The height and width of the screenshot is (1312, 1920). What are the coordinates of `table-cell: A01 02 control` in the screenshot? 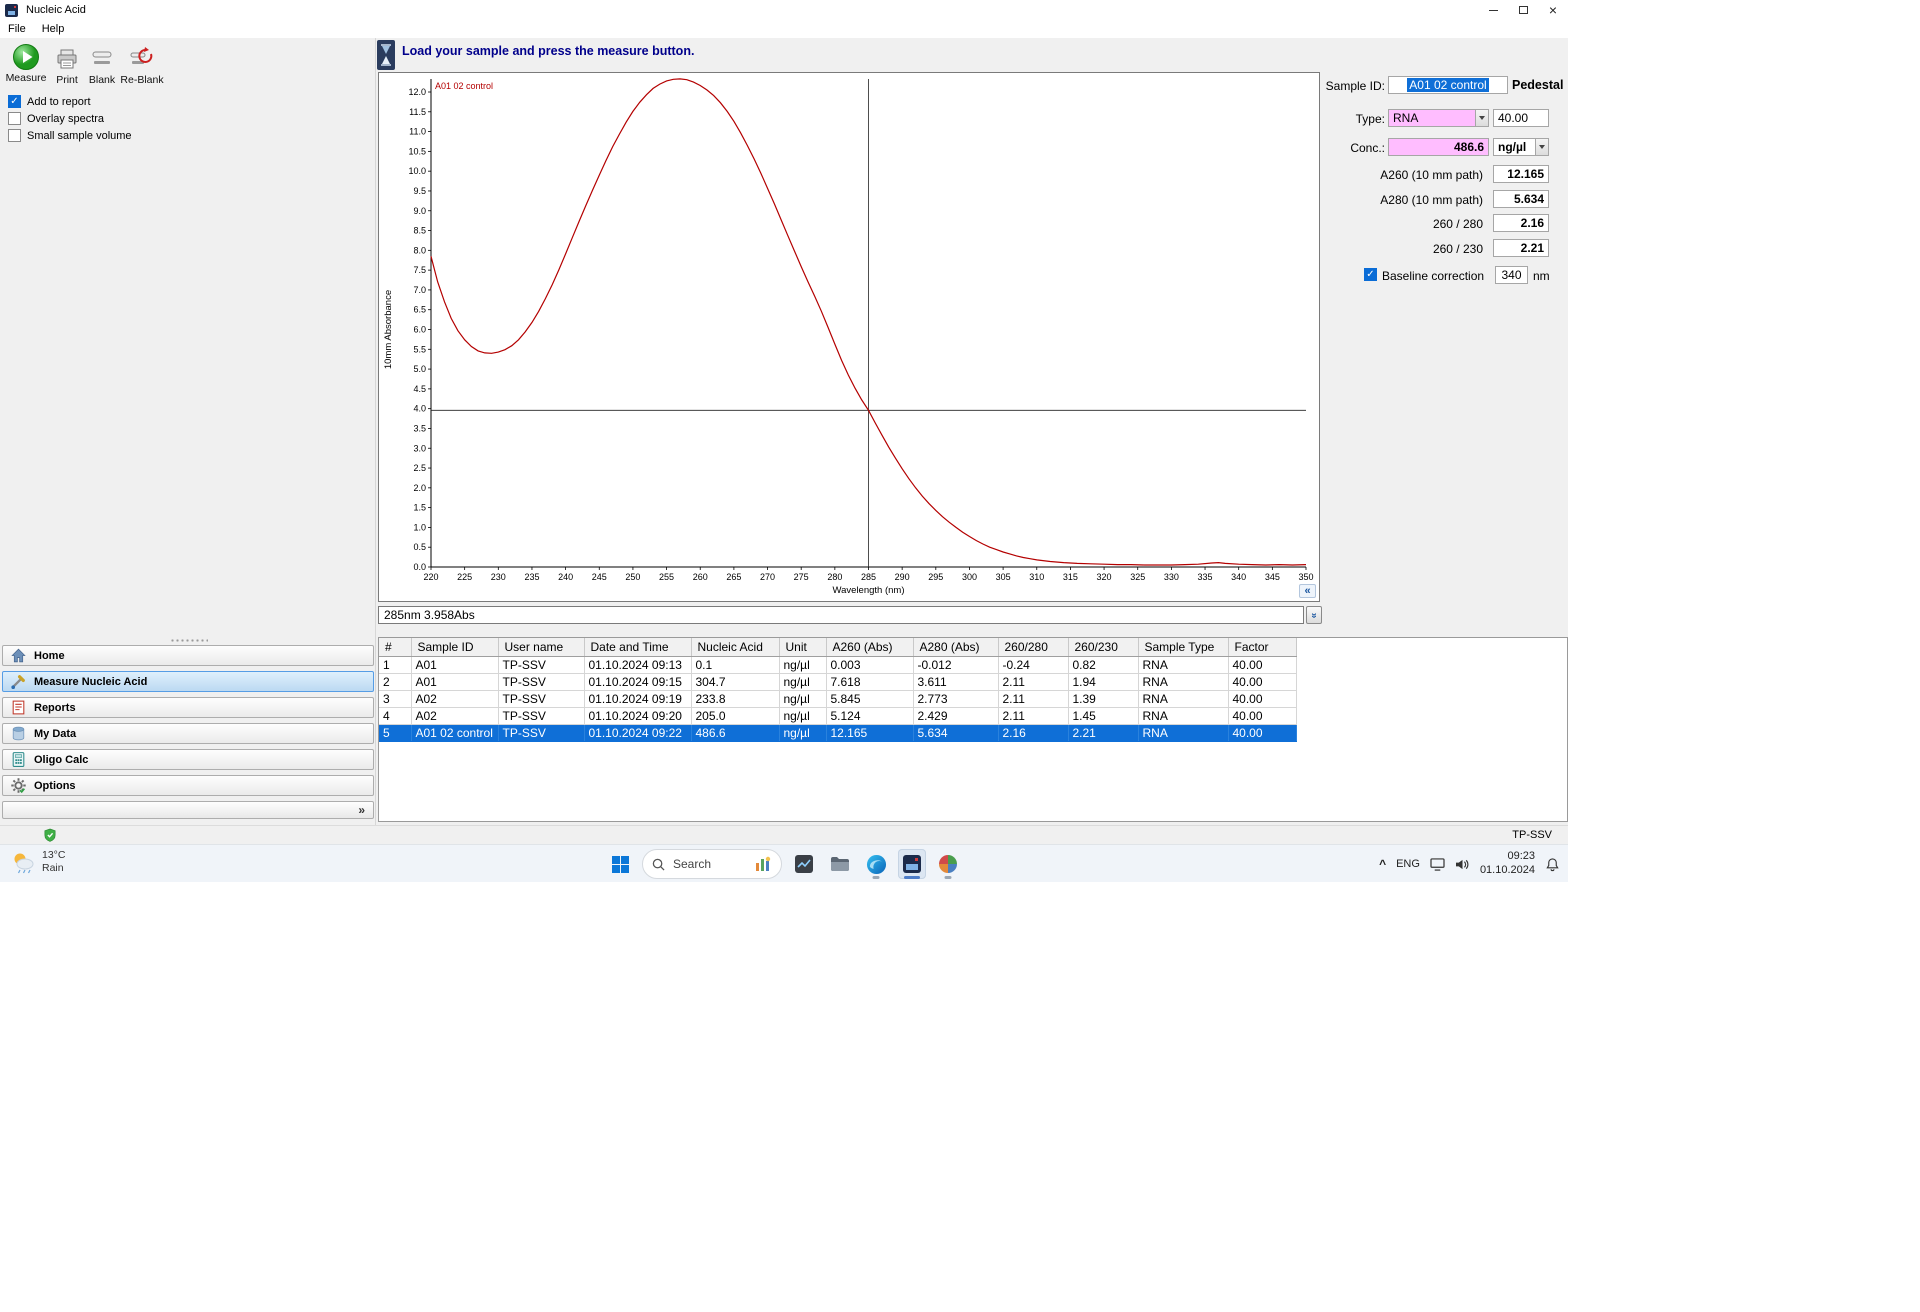 It's located at (455, 733).